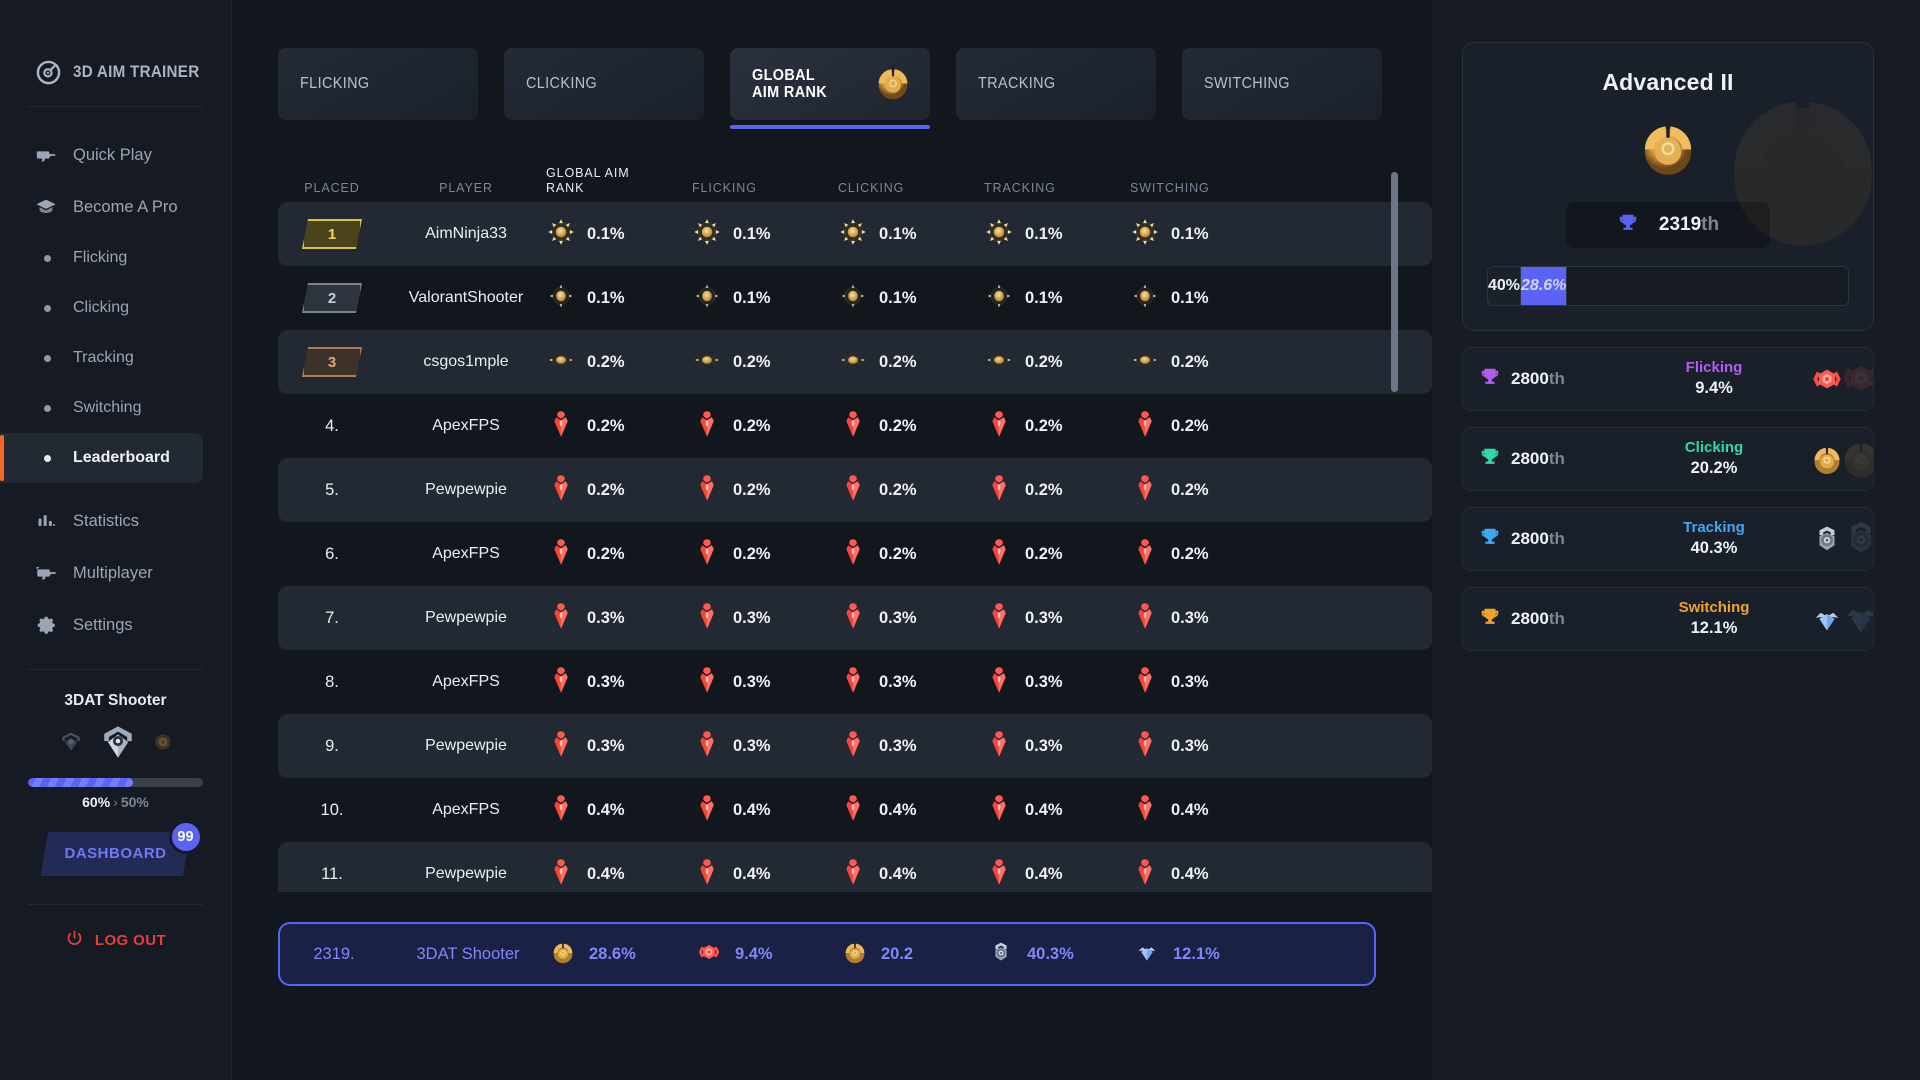 This screenshot has width=1920, height=1080. Describe the element at coordinates (332, 234) in the screenshot. I see `row-place-badge: 1` at that location.